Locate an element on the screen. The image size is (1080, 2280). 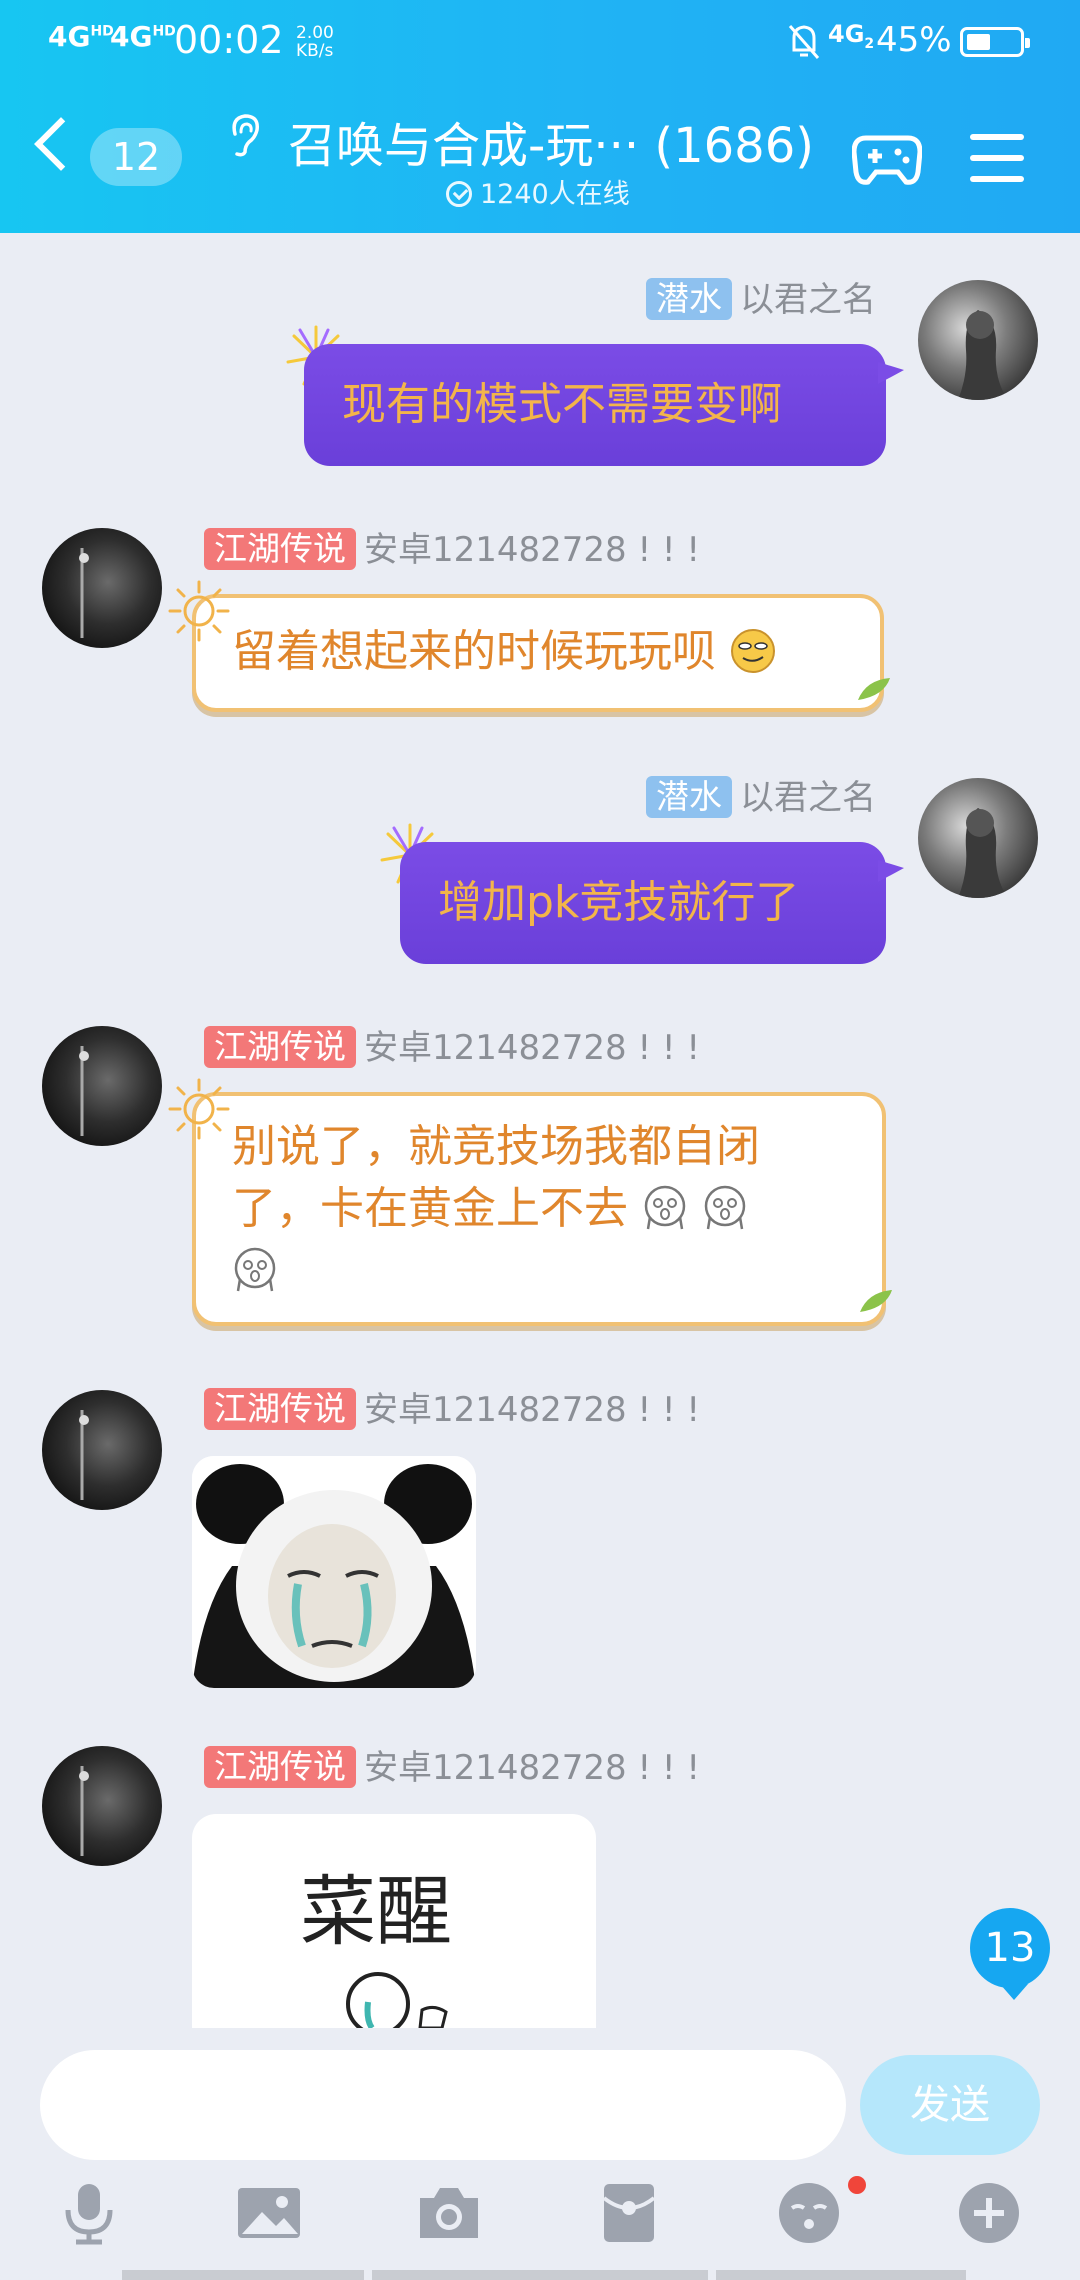
clock: 00:02 is located at coordinates (229, 40).